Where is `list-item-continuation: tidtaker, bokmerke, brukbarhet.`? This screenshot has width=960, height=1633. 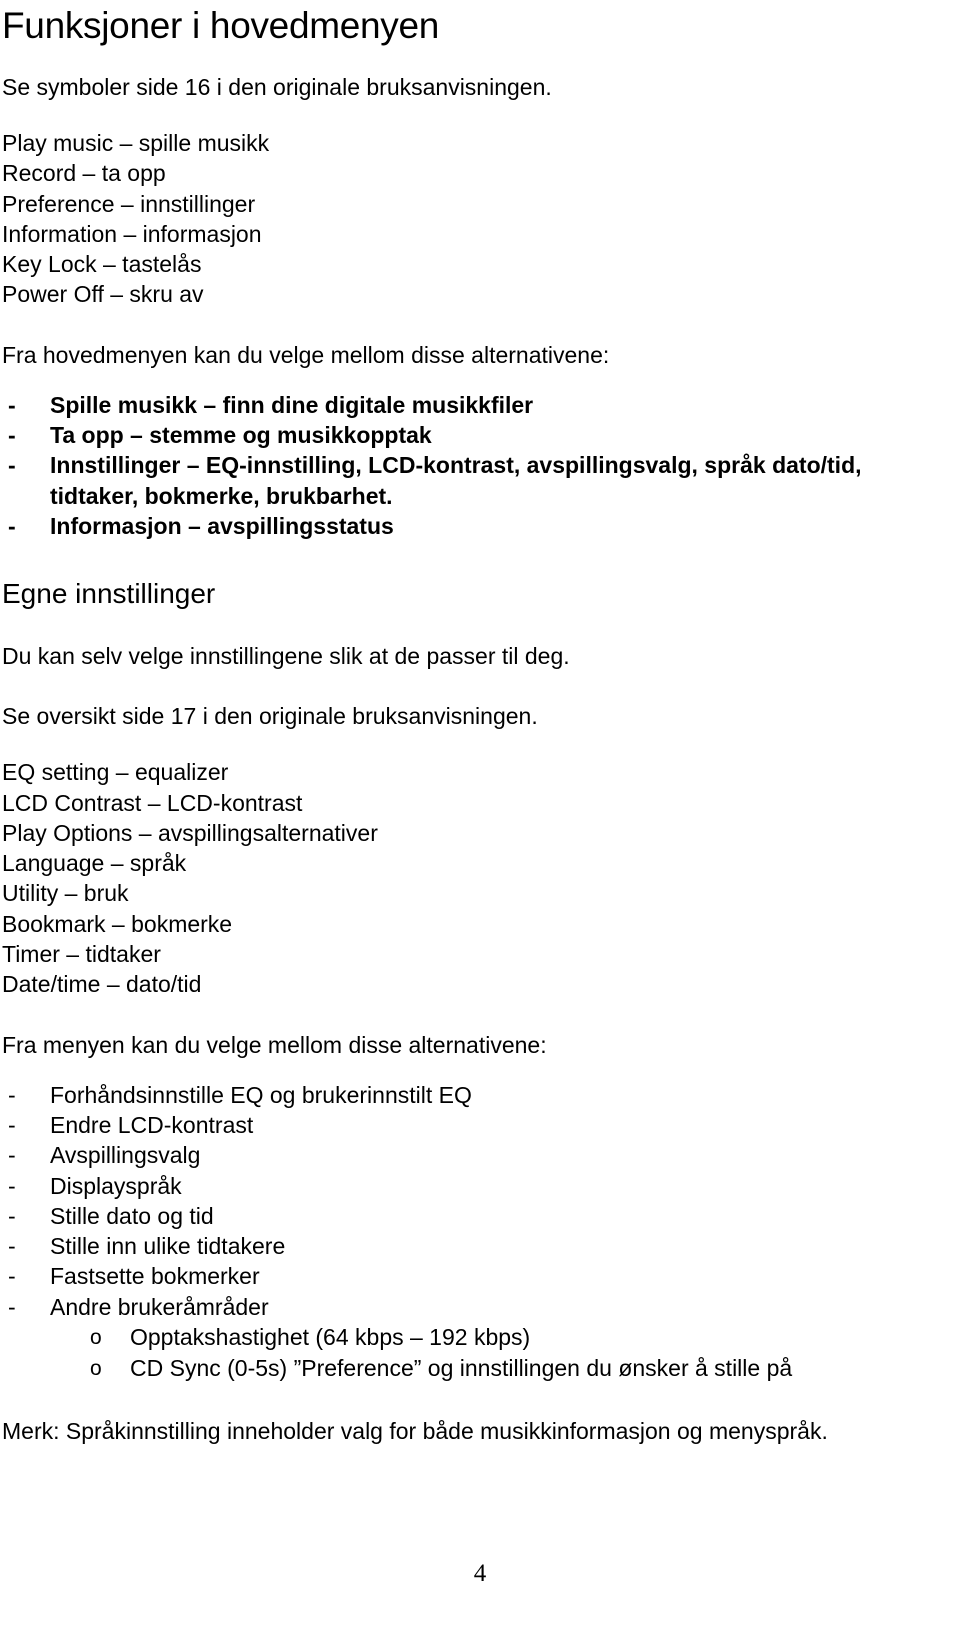
list-item-continuation: tidtaker, bokmerke, brukbarhet. is located at coordinates (221, 495).